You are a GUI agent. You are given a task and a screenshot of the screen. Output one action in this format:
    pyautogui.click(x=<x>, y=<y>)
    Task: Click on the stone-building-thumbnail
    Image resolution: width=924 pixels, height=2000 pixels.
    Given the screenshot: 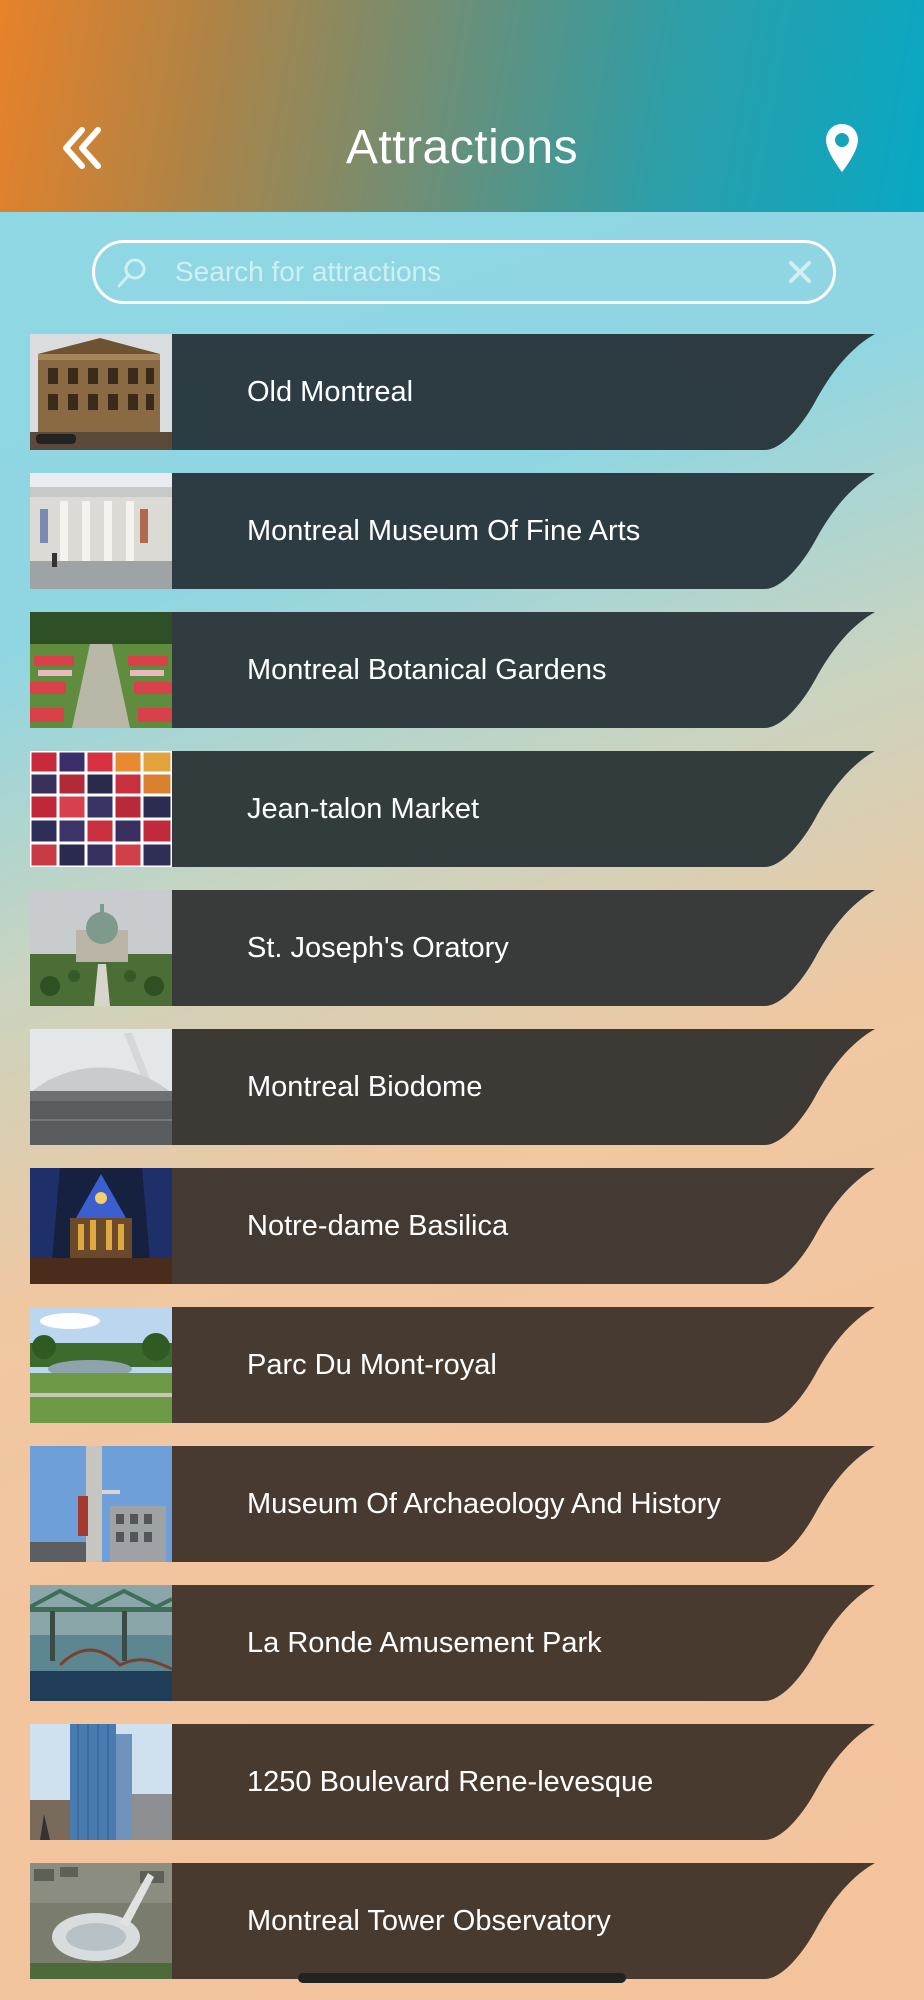 What is the action you would take?
    pyautogui.click(x=101, y=392)
    